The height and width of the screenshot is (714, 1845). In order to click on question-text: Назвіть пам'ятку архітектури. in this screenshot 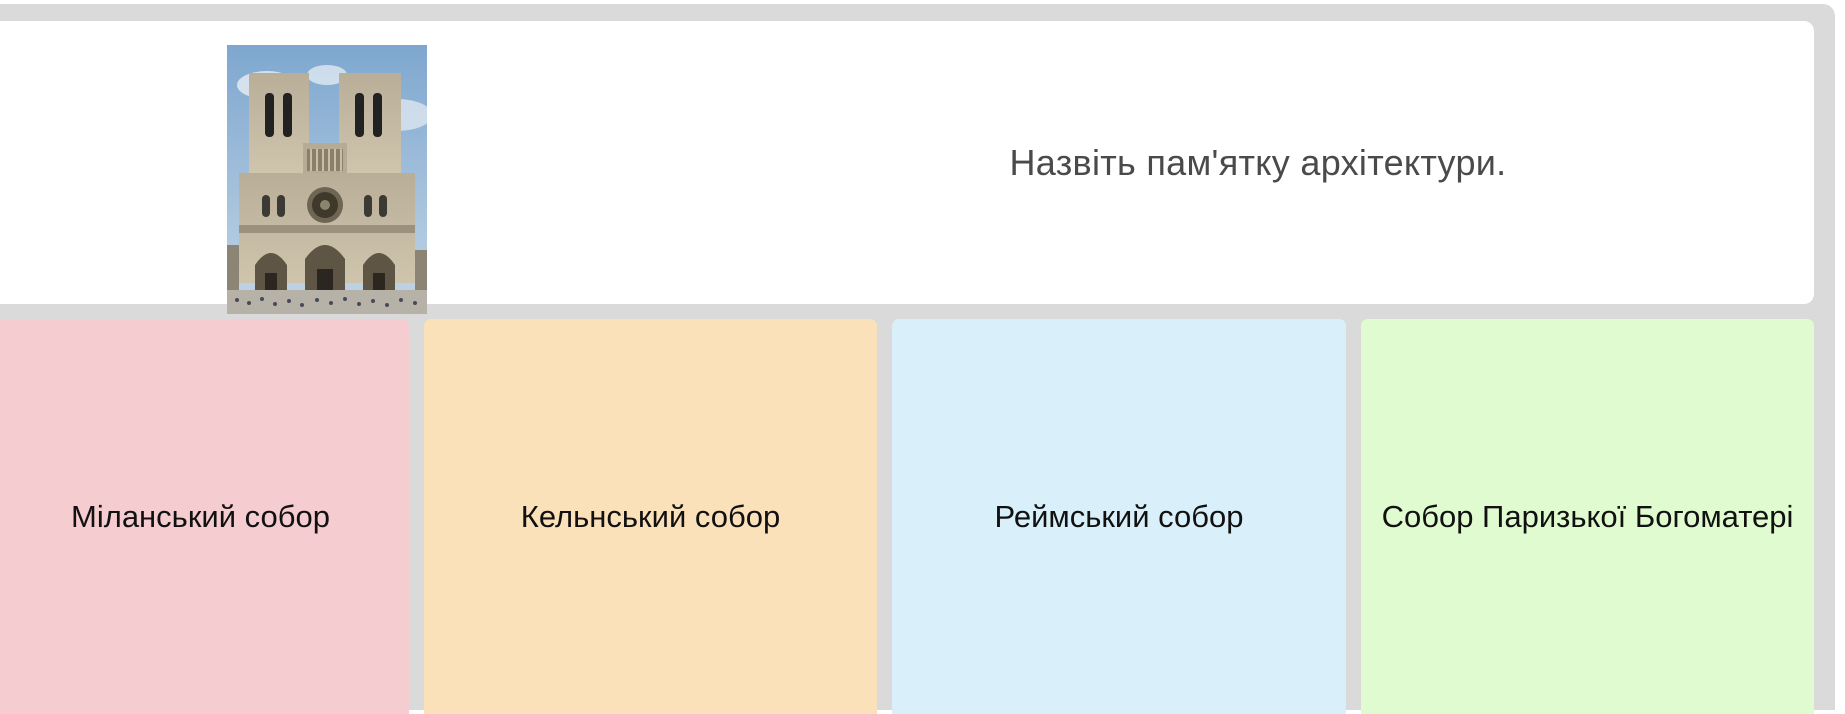, I will do `click(1258, 162)`.